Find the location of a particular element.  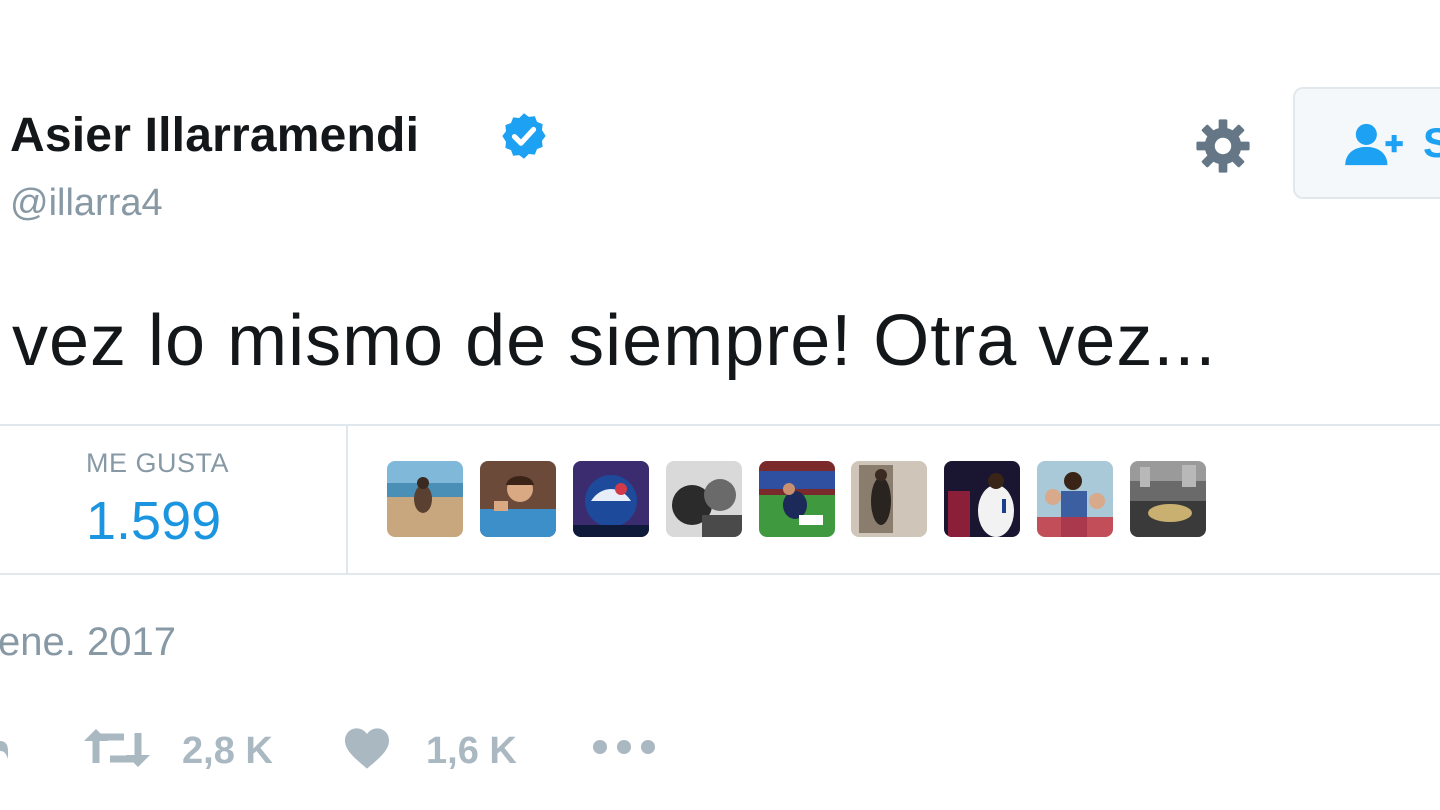

verified-badge-icon is located at coordinates (524, 136).